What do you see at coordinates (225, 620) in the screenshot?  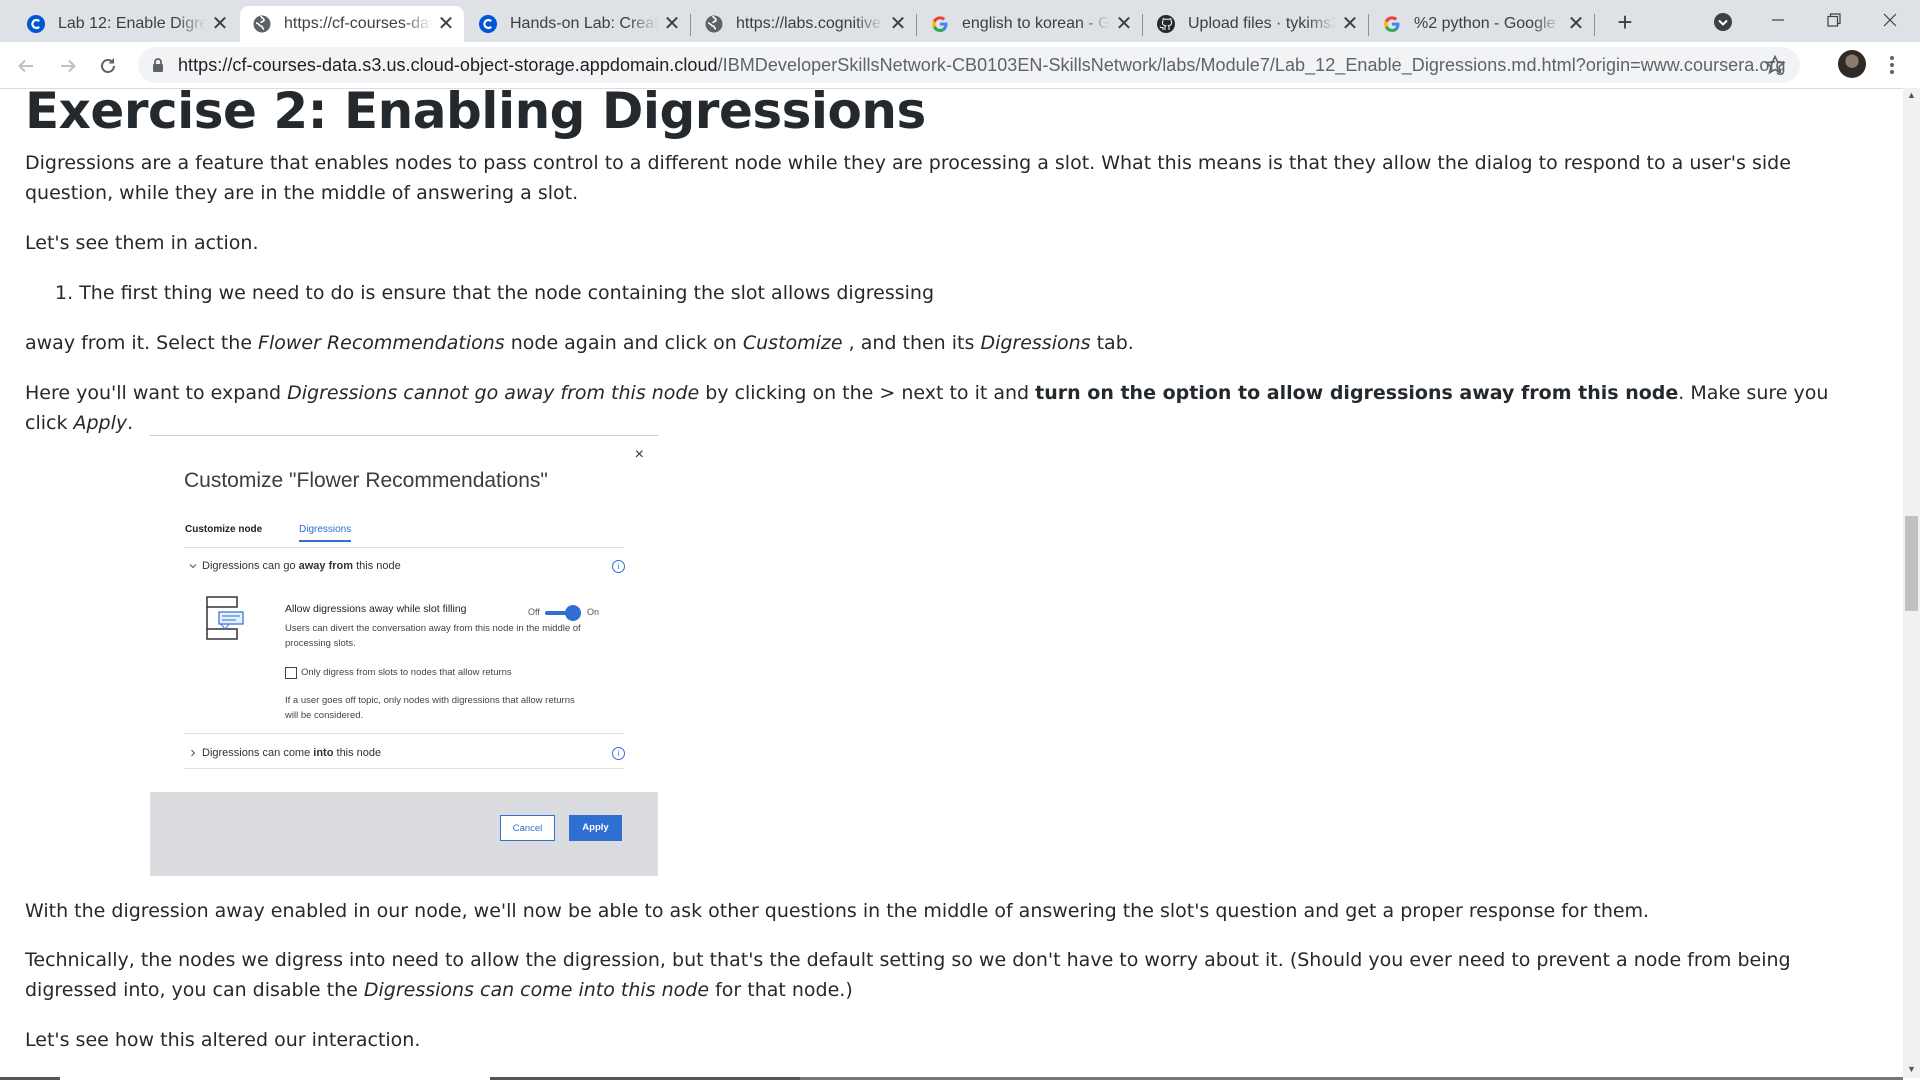 I see `node-flow-icon` at bounding box center [225, 620].